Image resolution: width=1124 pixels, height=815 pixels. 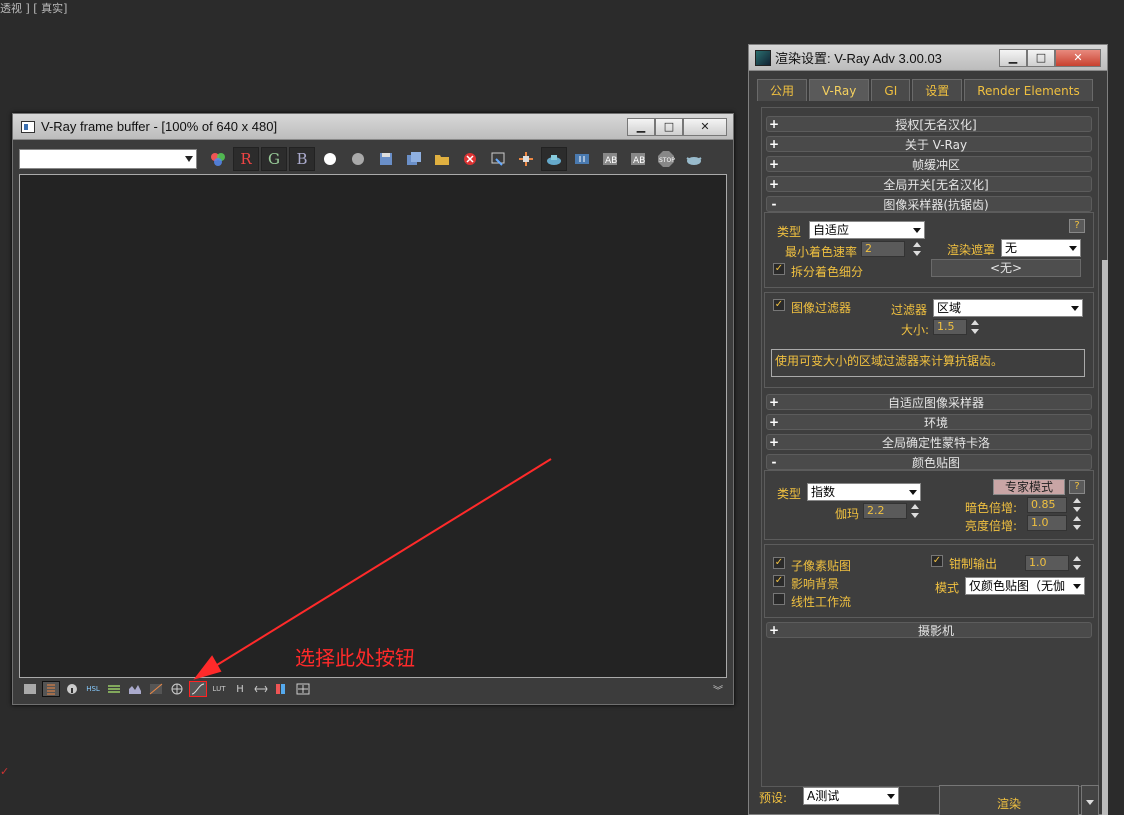 What do you see at coordinates (718, 689) in the screenshot?
I see `expand-chevron-icon: ︾` at bounding box center [718, 689].